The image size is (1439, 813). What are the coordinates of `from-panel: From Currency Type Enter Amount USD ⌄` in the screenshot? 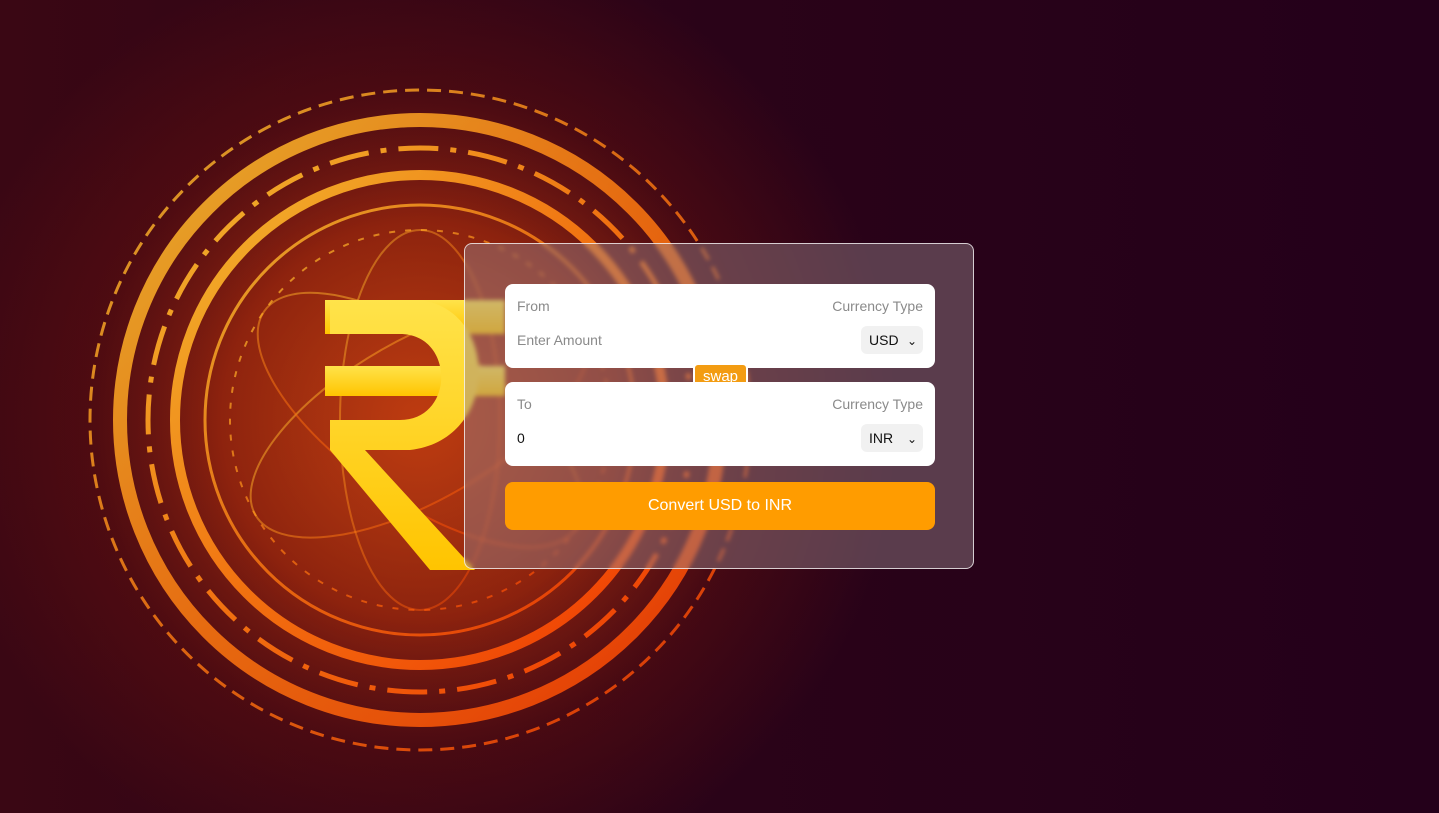 It's located at (720, 326).